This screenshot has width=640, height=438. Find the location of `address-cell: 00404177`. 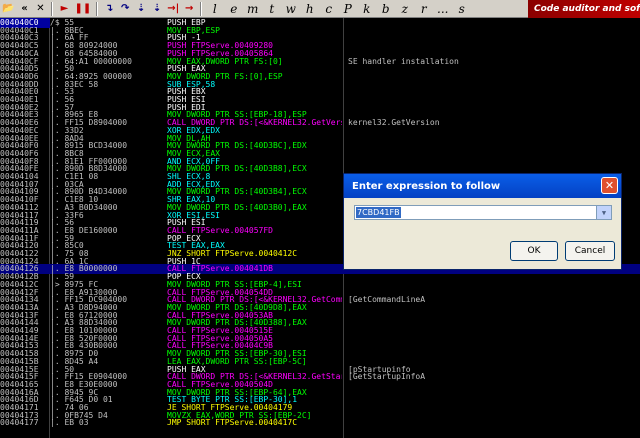

address-cell: 00404177 is located at coordinates (19, 423).